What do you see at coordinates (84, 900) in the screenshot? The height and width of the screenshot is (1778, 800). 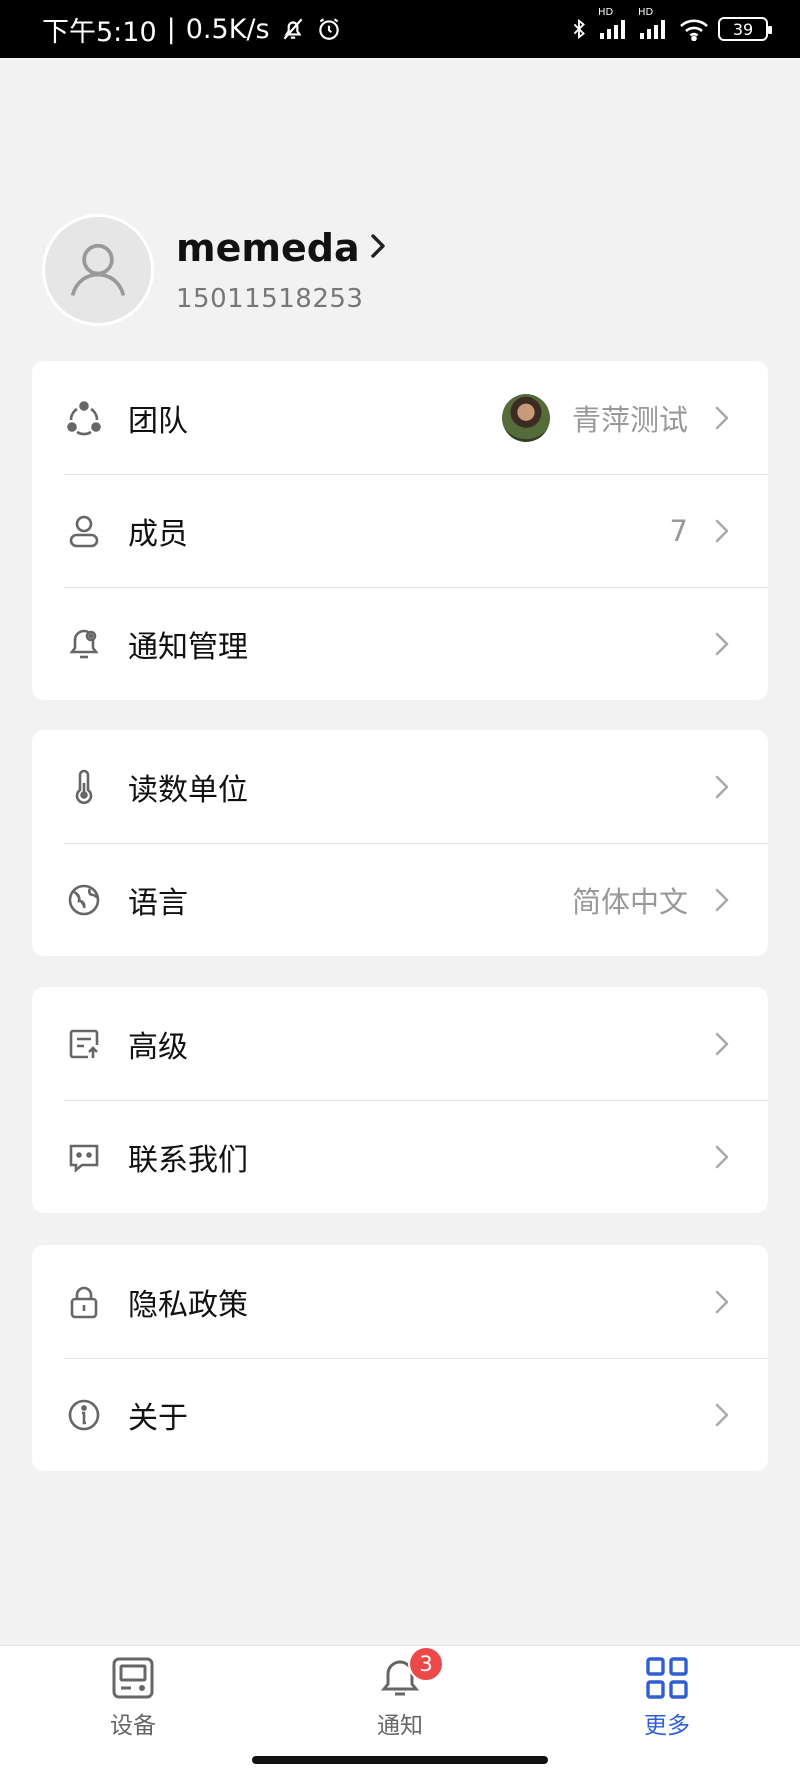 I see `globe-icon` at bounding box center [84, 900].